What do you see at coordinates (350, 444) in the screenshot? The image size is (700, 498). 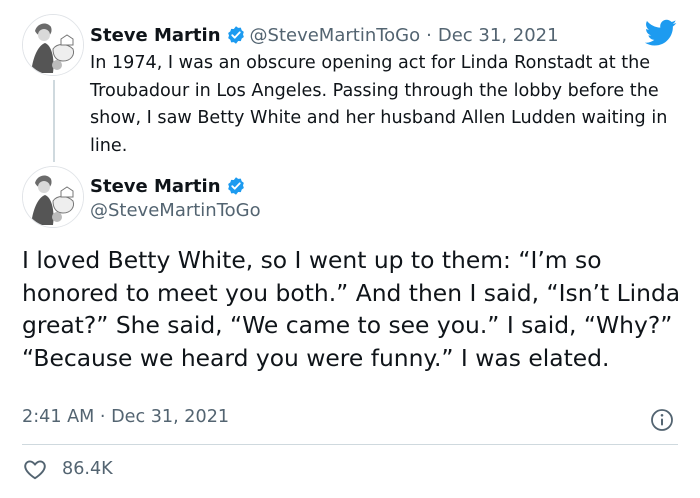 I see `divider` at bounding box center [350, 444].